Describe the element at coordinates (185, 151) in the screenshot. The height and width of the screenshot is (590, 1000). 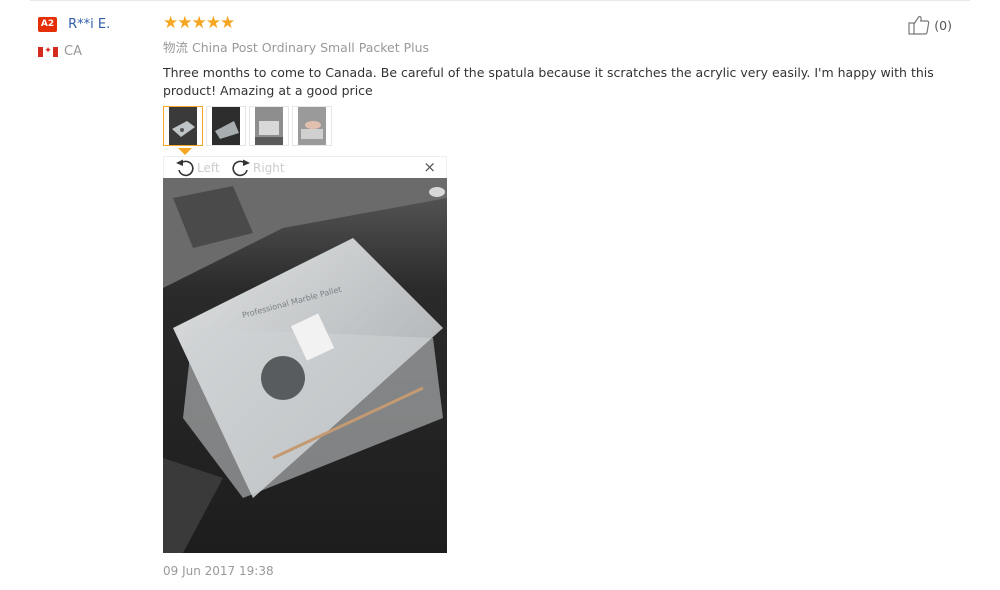
I see `selected-thumbnail-pointer` at that location.